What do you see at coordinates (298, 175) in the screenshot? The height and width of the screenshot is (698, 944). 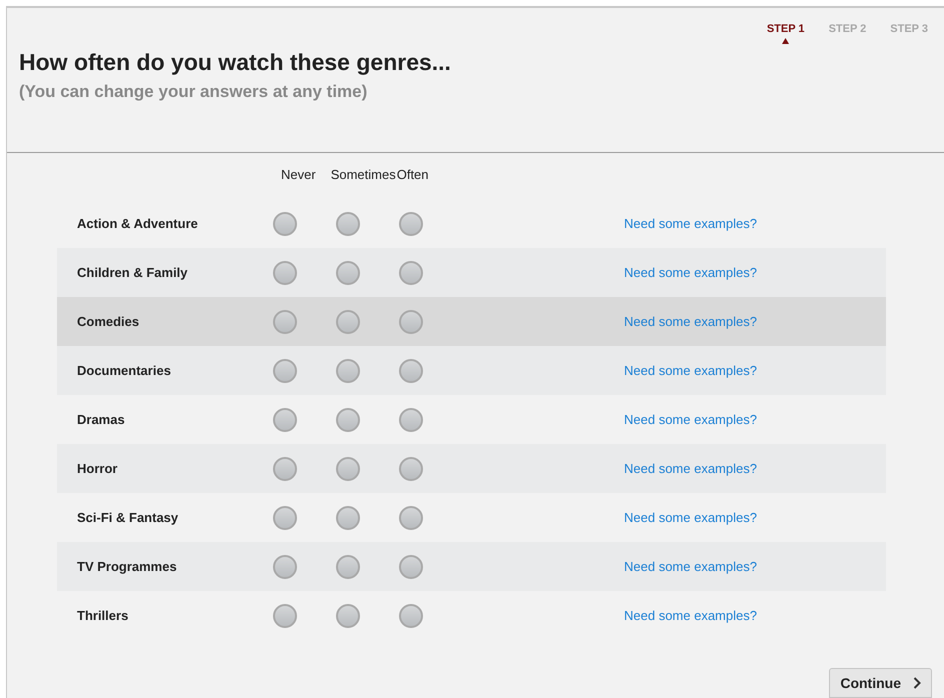 I see `column-header: Never` at bounding box center [298, 175].